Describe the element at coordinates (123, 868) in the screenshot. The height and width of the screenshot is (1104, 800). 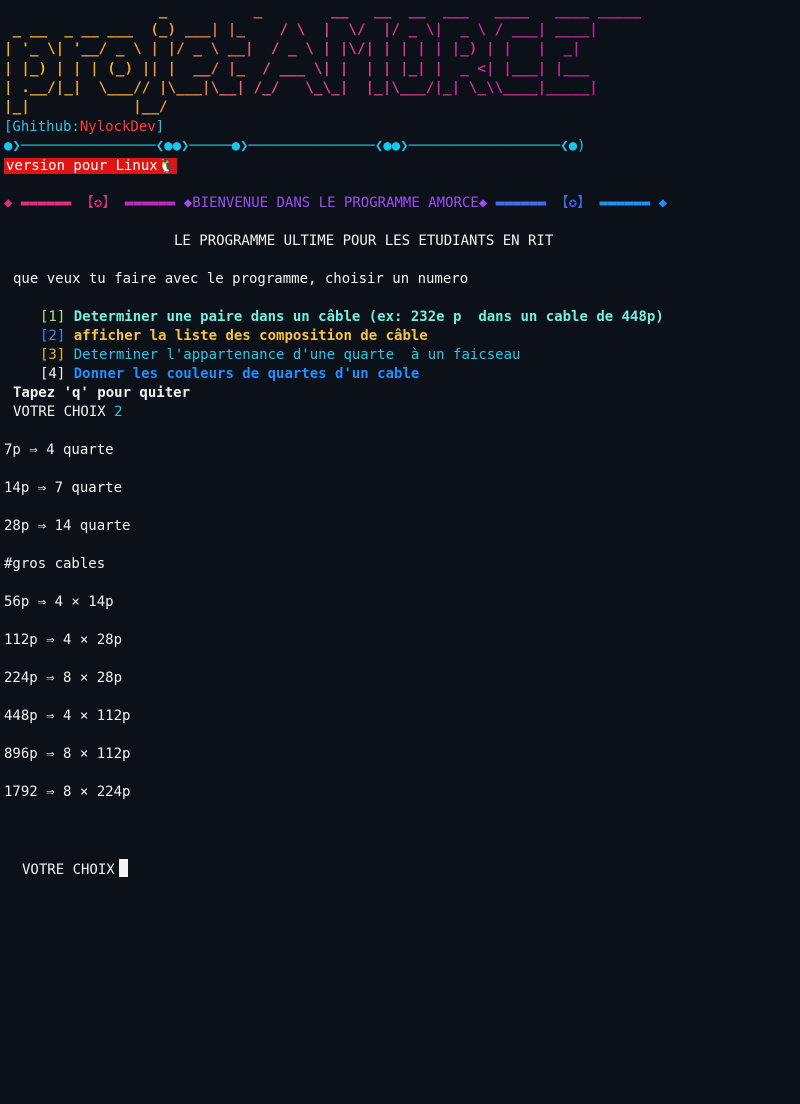
I see `text-cursor` at that location.